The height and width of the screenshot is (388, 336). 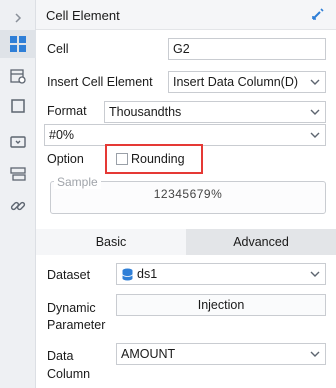 I want to click on insert-cell-element-select: Insert Data Column(D), so click(x=247, y=82).